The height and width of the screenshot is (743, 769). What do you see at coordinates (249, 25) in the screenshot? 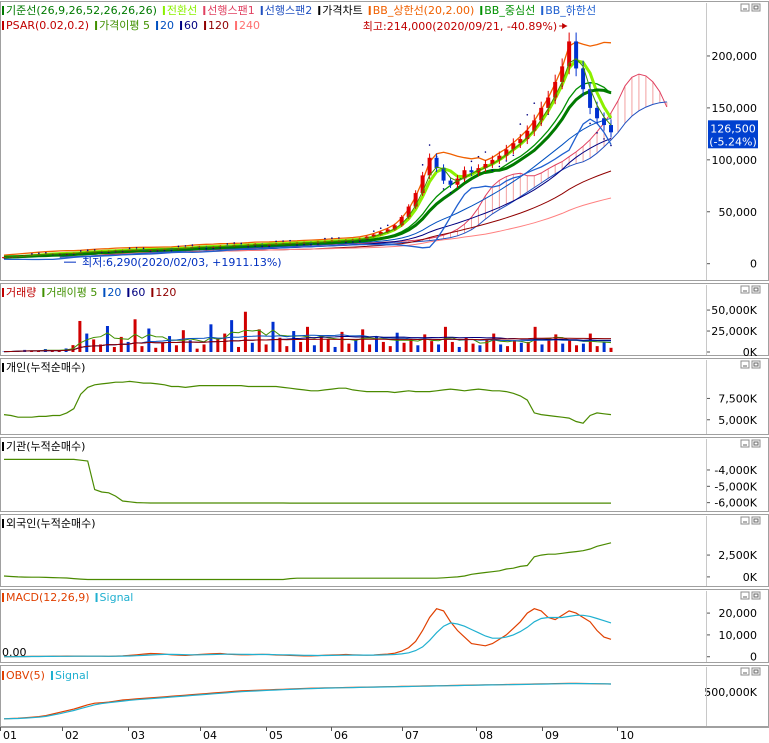
I see `legend-item: 240` at bounding box center [249, 25].